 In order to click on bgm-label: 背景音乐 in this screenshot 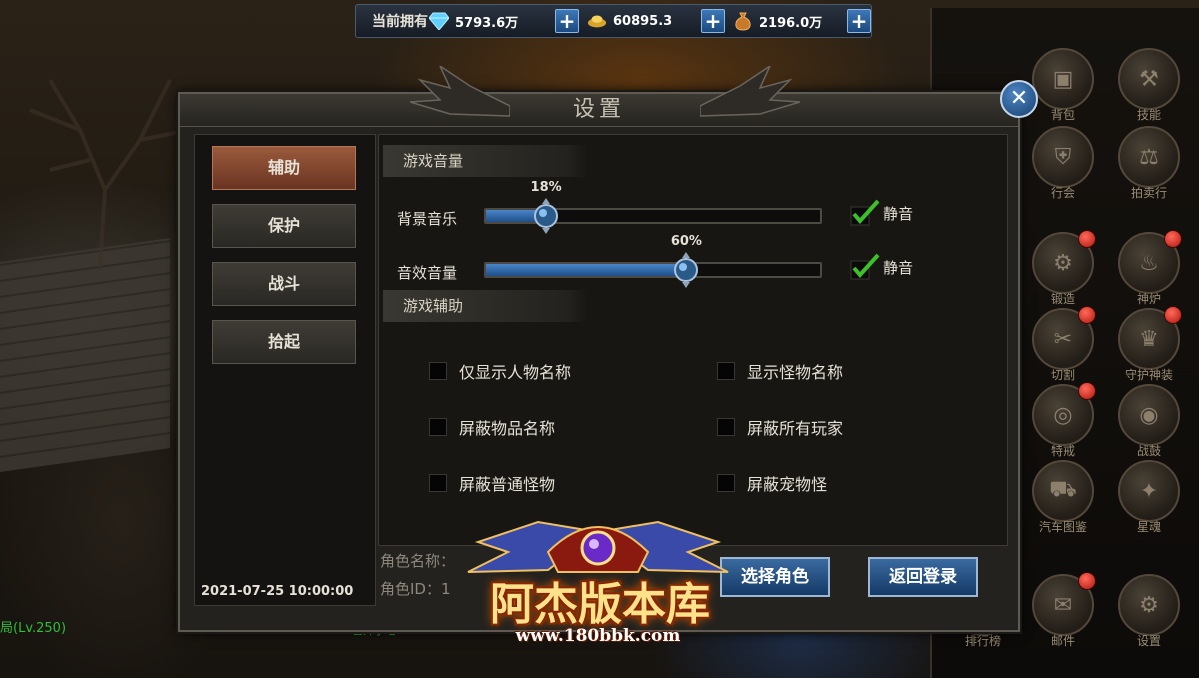, I will do `click(427, 219)`.